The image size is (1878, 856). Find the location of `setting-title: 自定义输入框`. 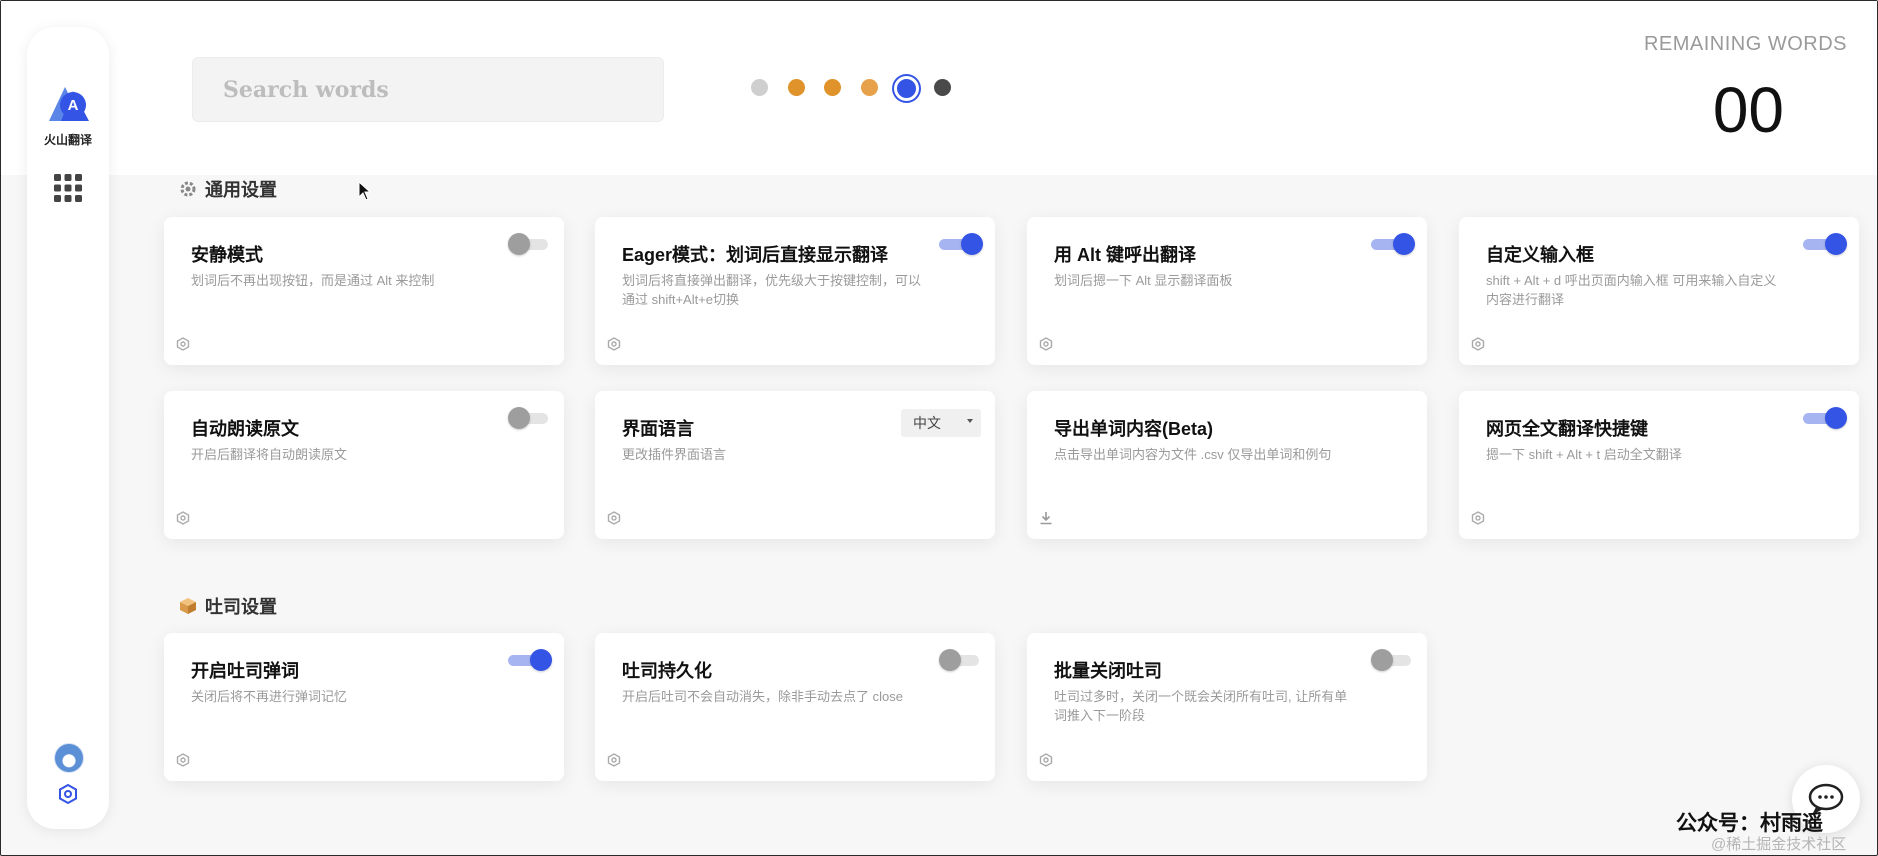

setting-title: 自定义输入框 is located at coordinates (1540, 255).